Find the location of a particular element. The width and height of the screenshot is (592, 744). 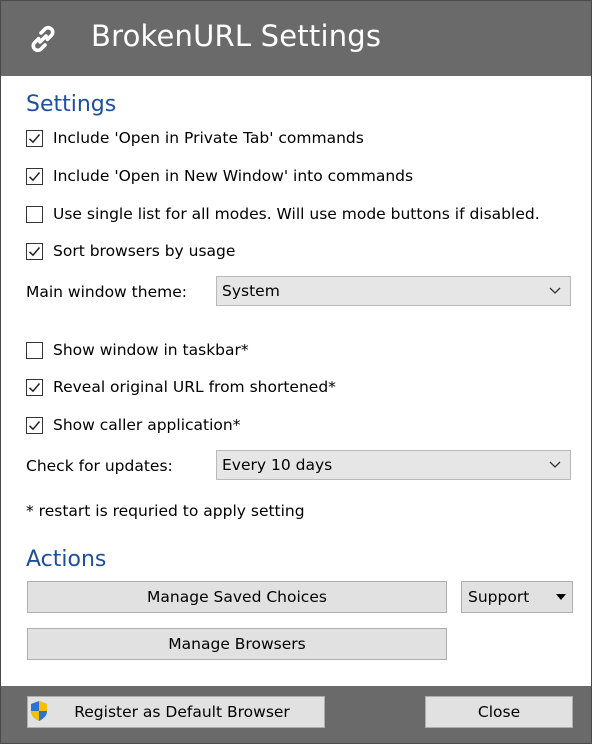

register-label: Register as Default Browser is located at coordinates (182, 712).